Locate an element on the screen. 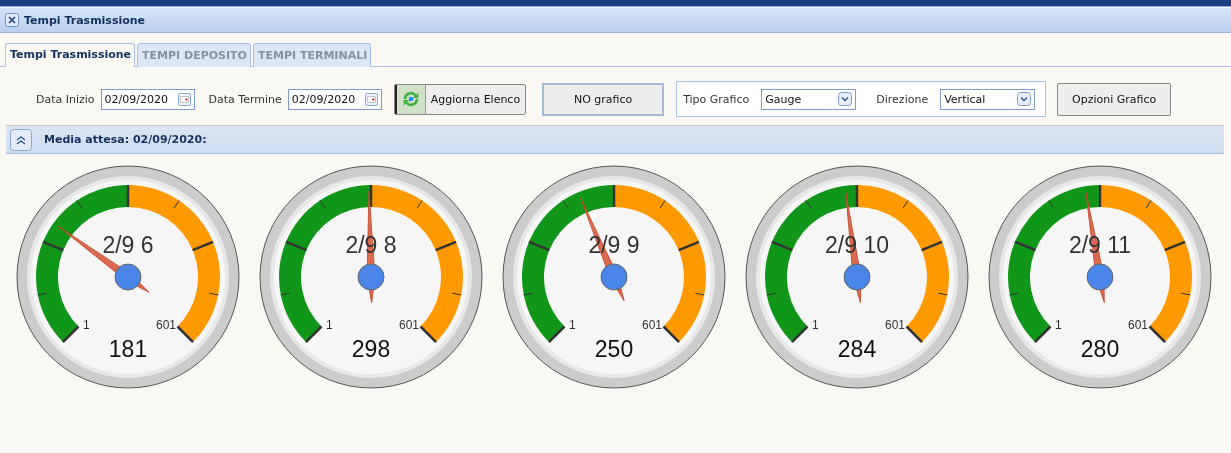 The height and width of the screenshot is (453, 1231). chart-type-dropdown: Gauge is located at coordinates (809, 99).